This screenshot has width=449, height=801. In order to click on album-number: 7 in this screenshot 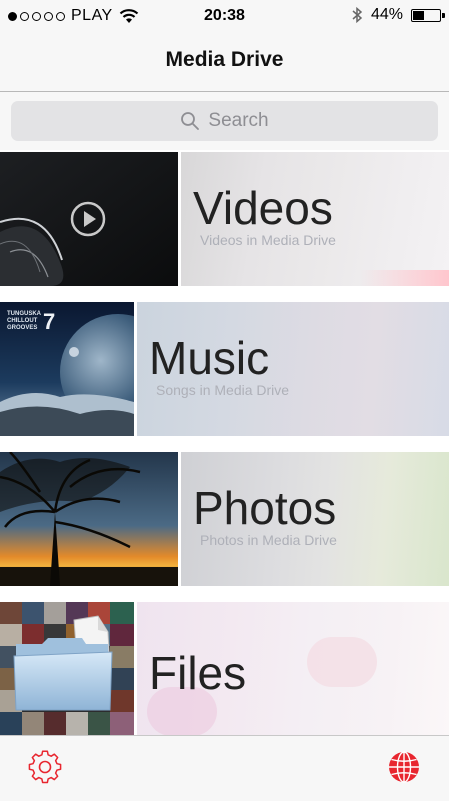, I will do `click(49, 321)`.